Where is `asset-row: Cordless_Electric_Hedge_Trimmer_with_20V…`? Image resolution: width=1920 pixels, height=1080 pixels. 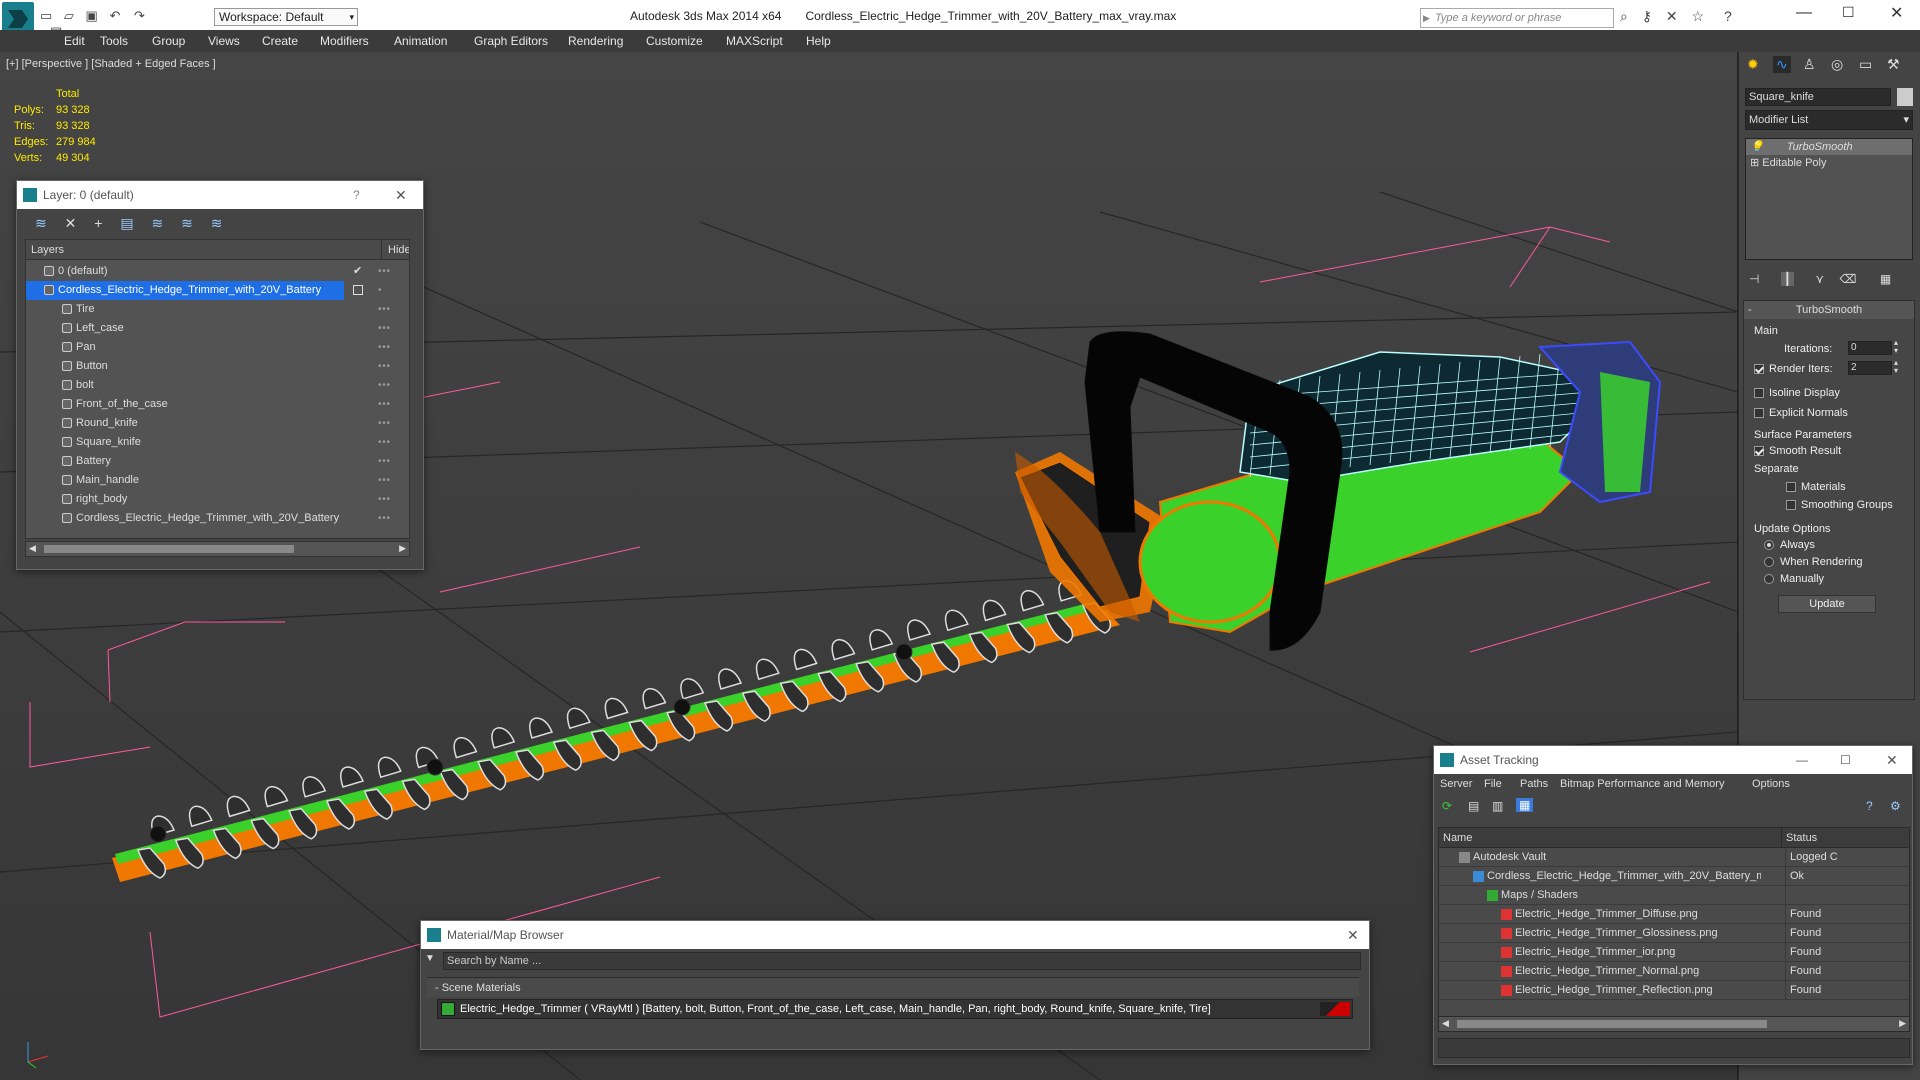 asset-row: Cordless_Electric_Hedge_Trimmer_with_20V… is located at coordinates (1674, 876).